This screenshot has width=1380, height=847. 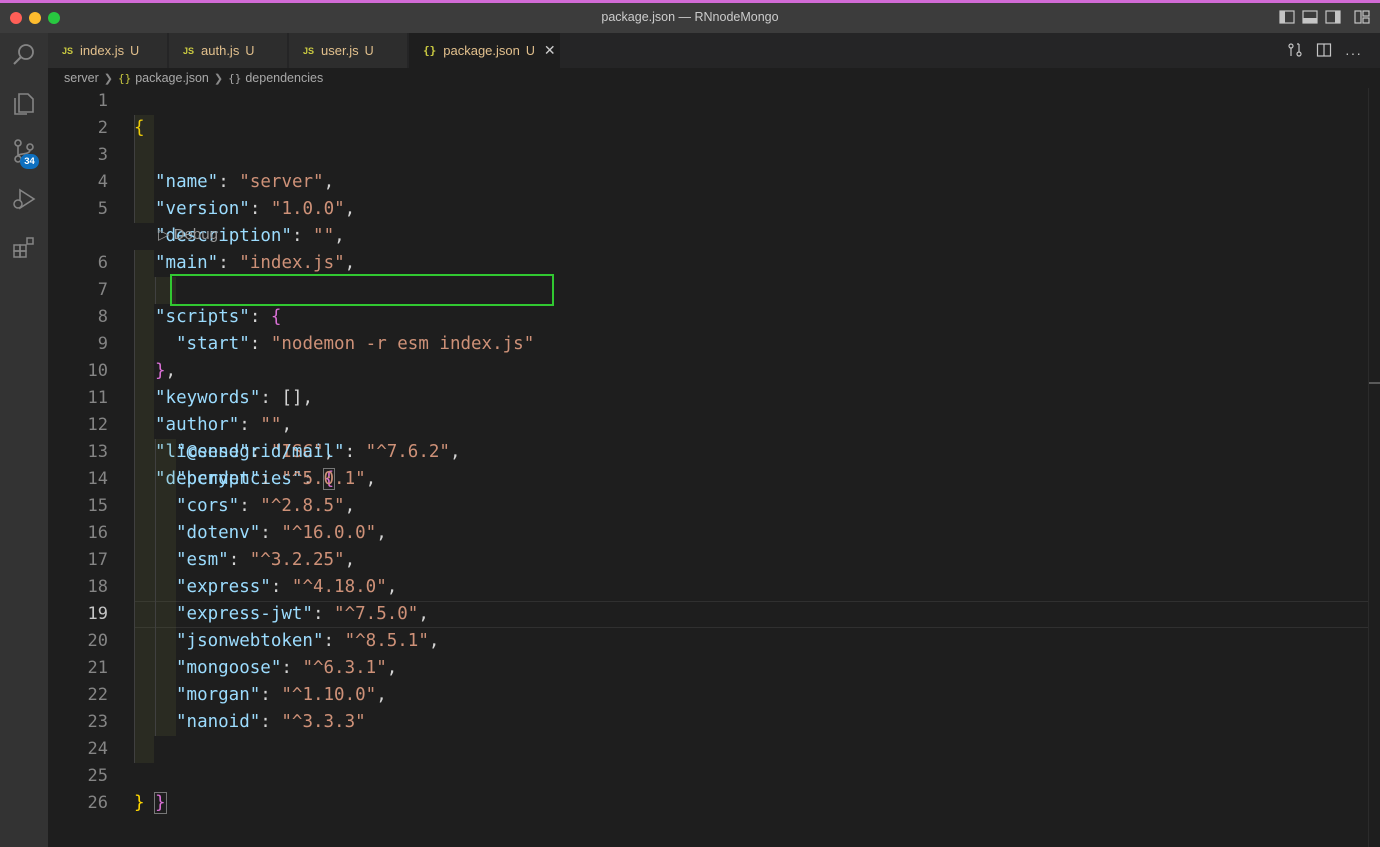 I want to click on tab-index-js: JS index.js U, so click(x=108, y=50).